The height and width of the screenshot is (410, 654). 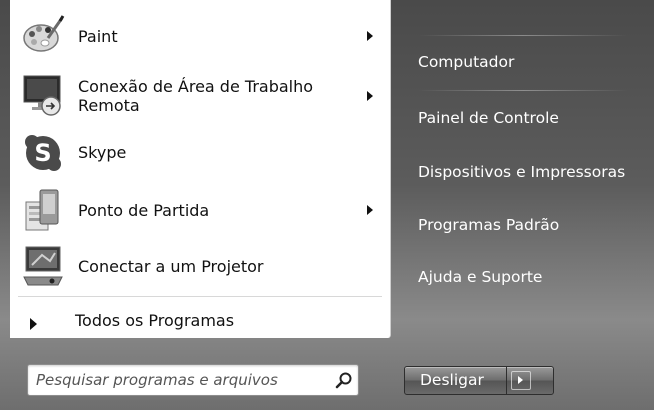 I want to click on shutdown-options-button, so click(x=521, y=380).